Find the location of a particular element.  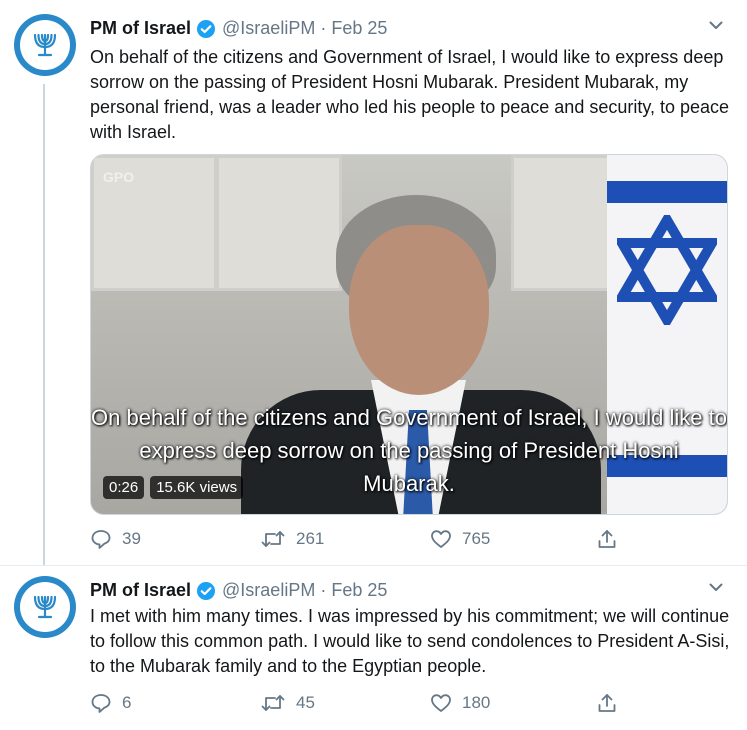

reply-button: 6 is located at coordinates (110, 703).